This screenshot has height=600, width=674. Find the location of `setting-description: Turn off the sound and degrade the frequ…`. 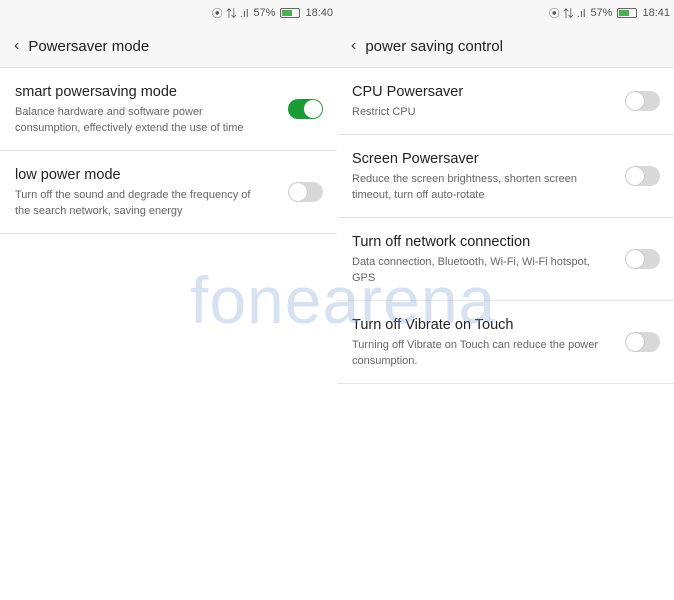

setting-description: Turn off the sound and degrade the frequ… is located at coordinates (133, 203).